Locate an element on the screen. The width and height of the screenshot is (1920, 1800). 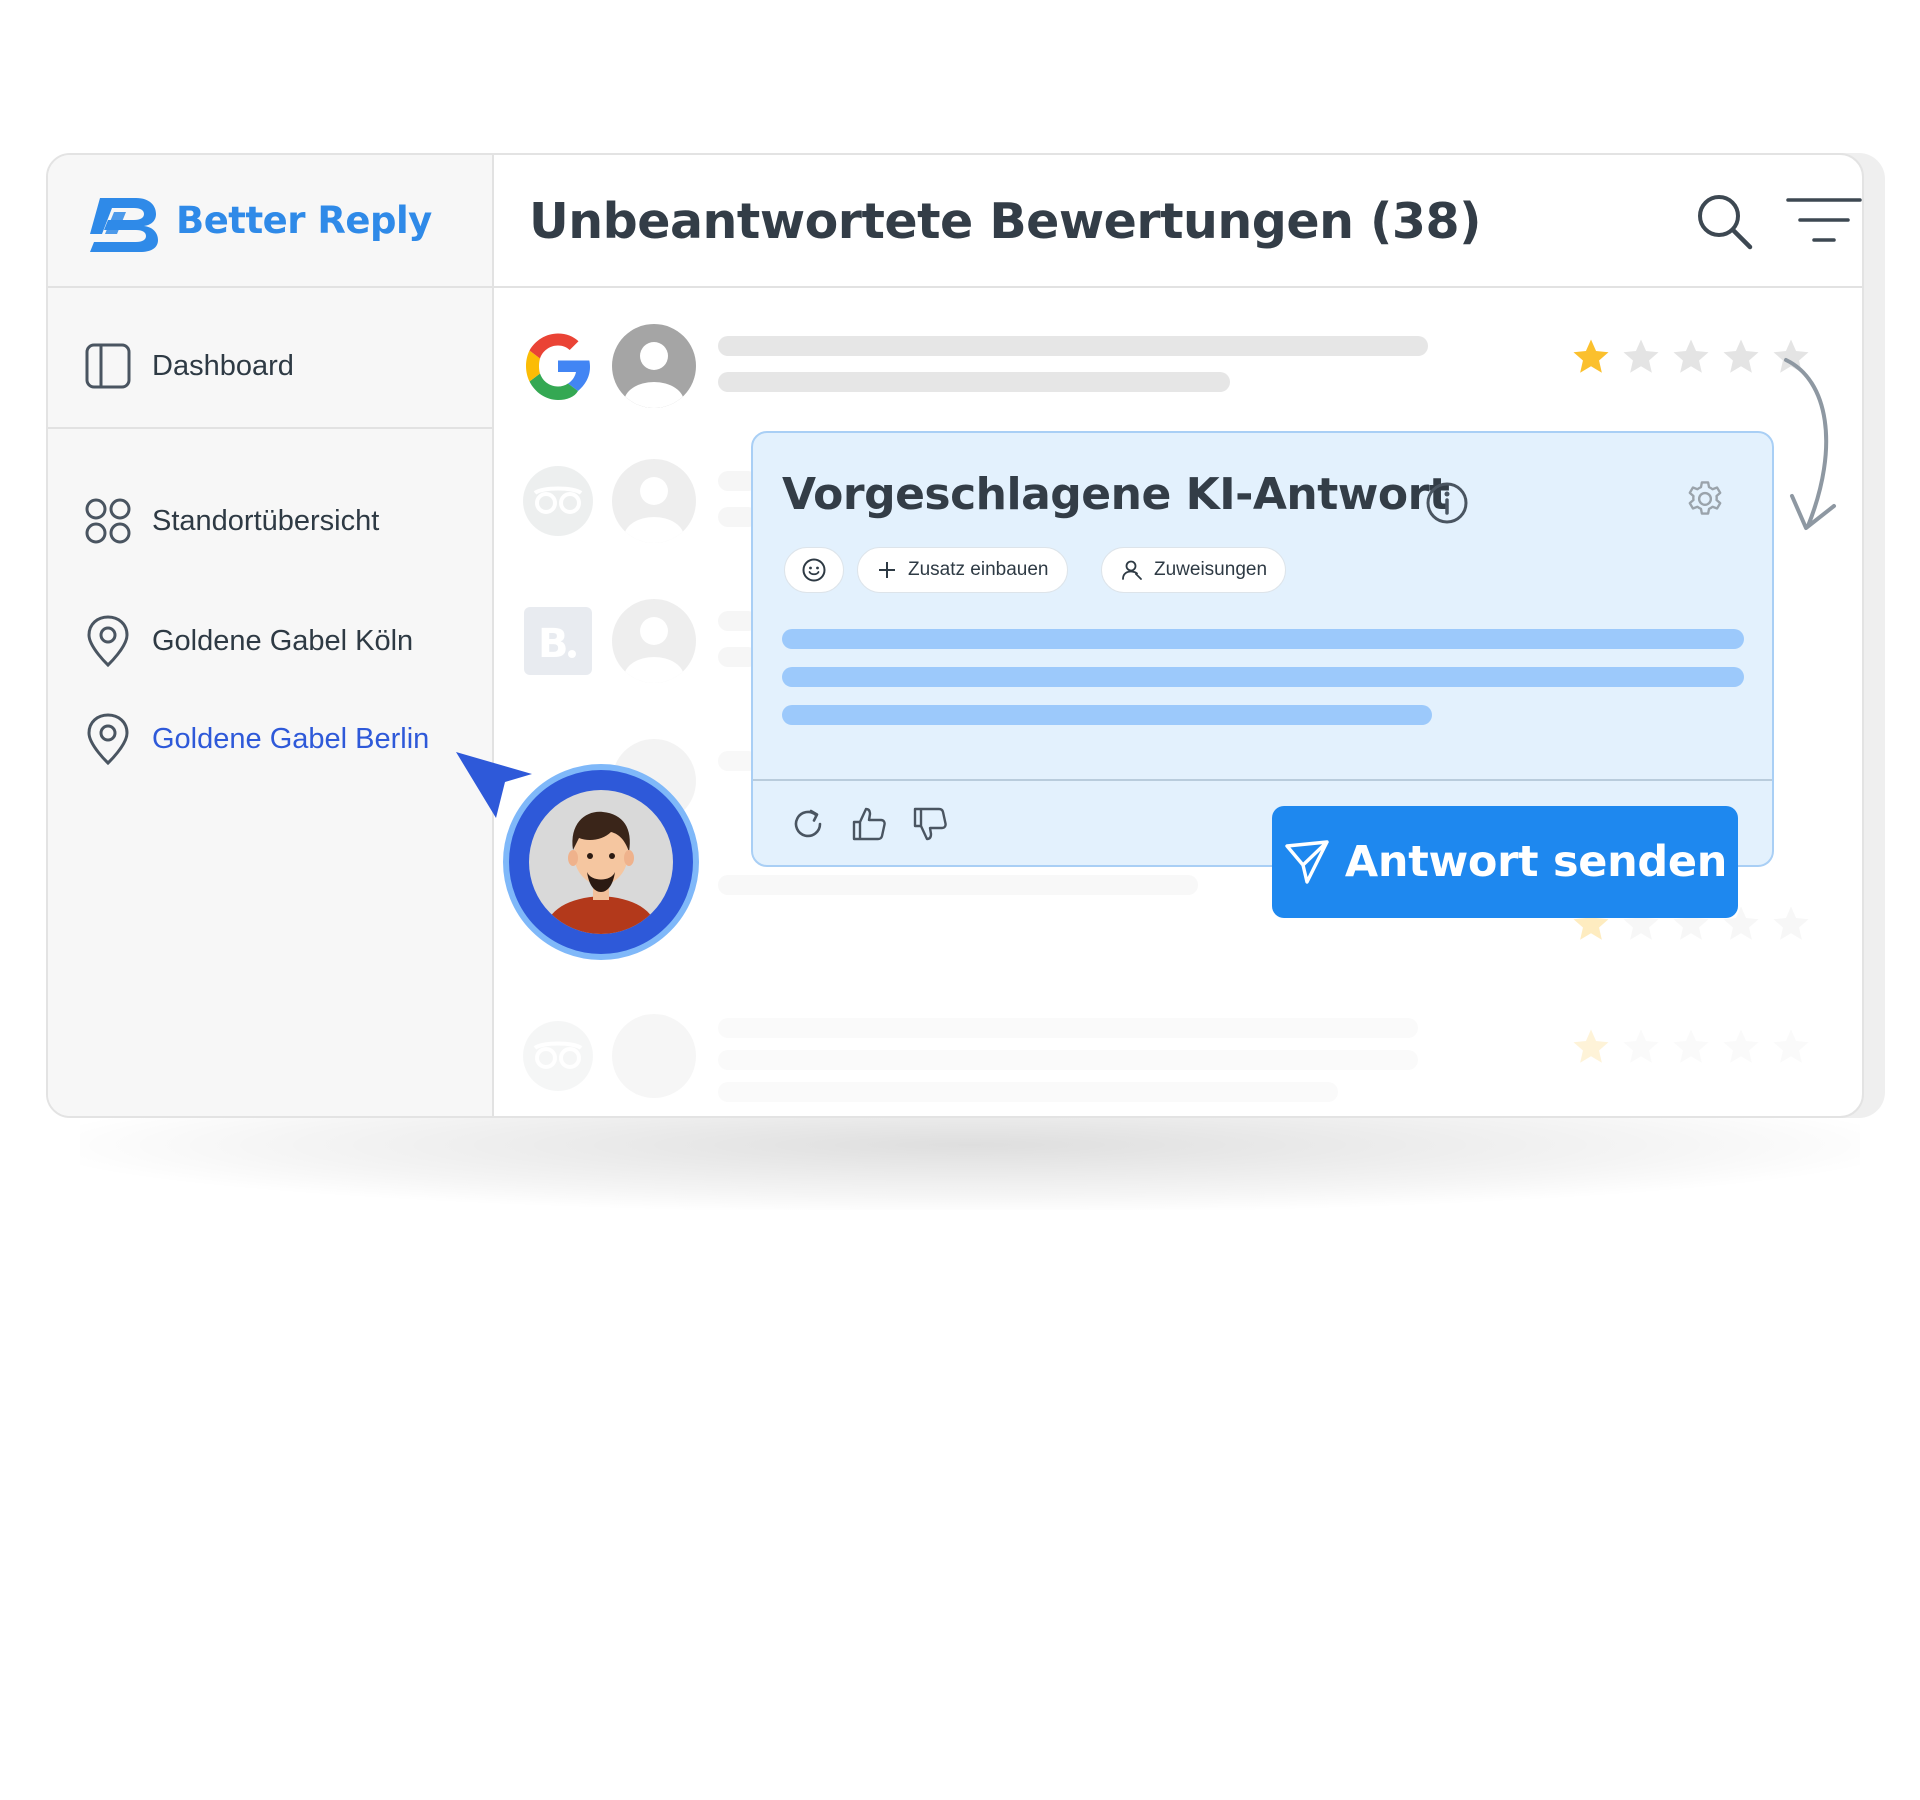
person-illustration is located at coordinates (601, 862).